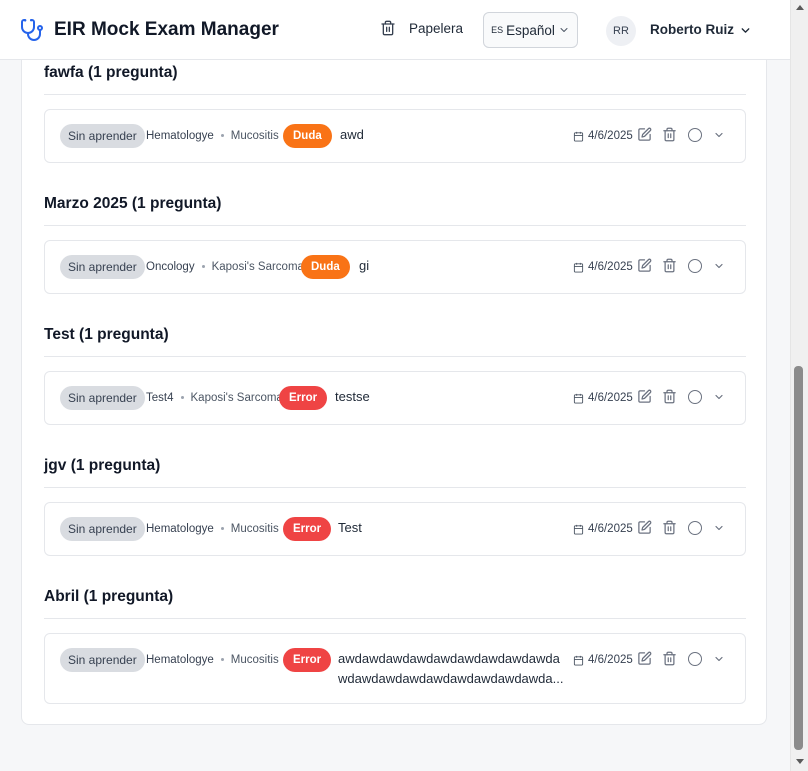 The width and height of the screenshot is (808, 771). I want to click on user-name: Roberto Ruiz, so click(692, 29).